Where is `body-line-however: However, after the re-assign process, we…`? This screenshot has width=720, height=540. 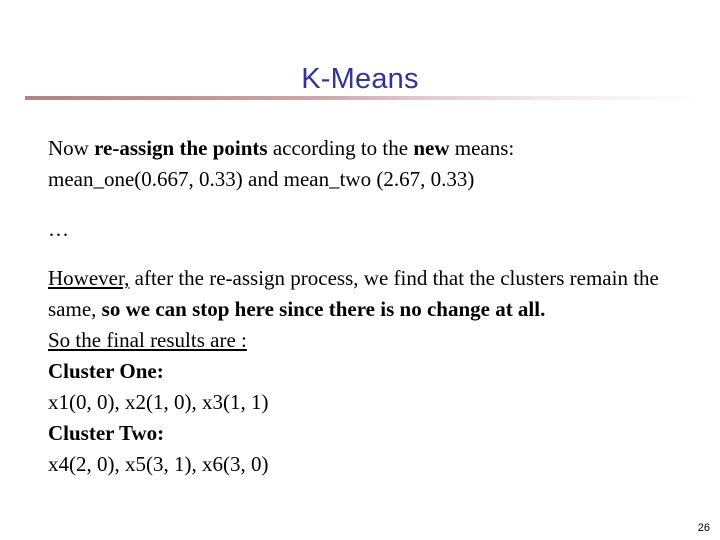
body-line-however: However, after the re-assign process, we… is located at coordinates (373, 294).